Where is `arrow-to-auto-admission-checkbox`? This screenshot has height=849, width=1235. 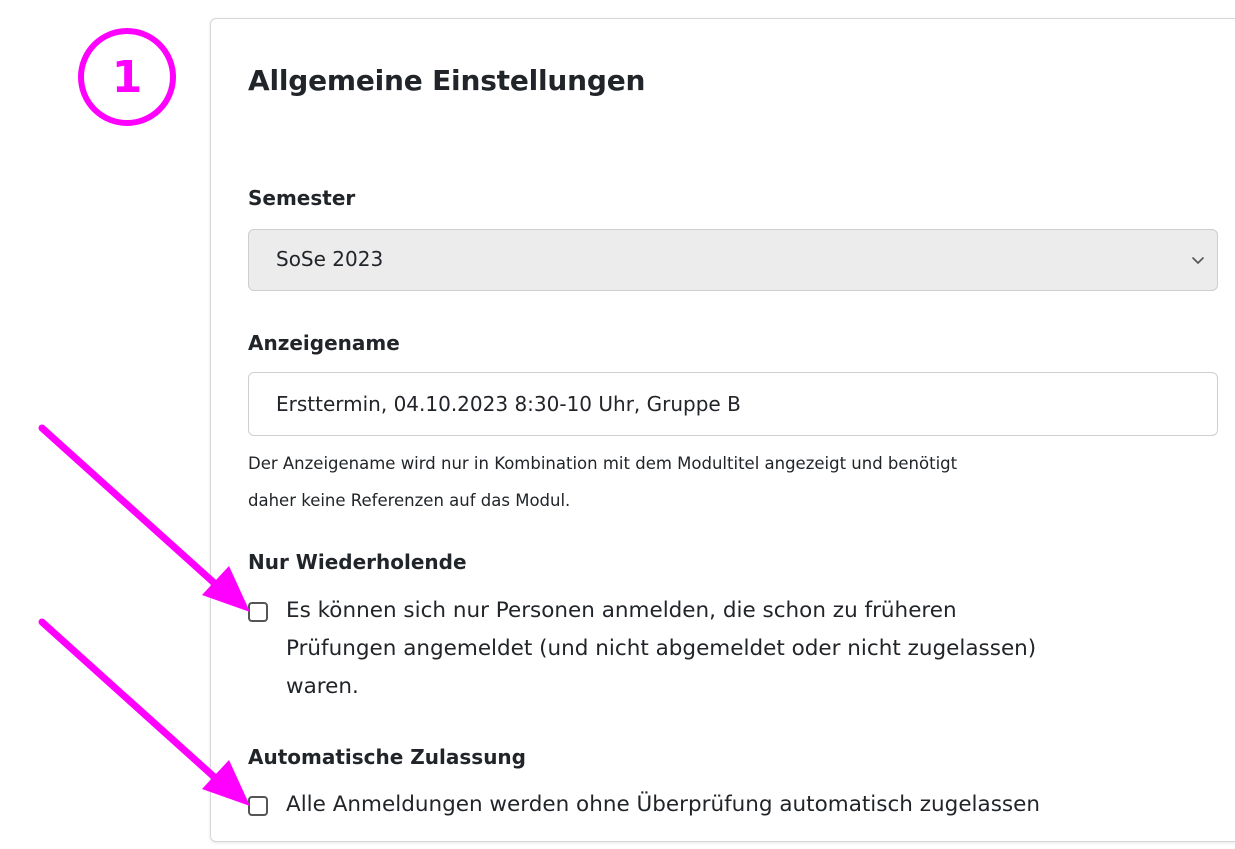 arrow-to-auto-admission-checkbox is located at coordinates (144, 712).